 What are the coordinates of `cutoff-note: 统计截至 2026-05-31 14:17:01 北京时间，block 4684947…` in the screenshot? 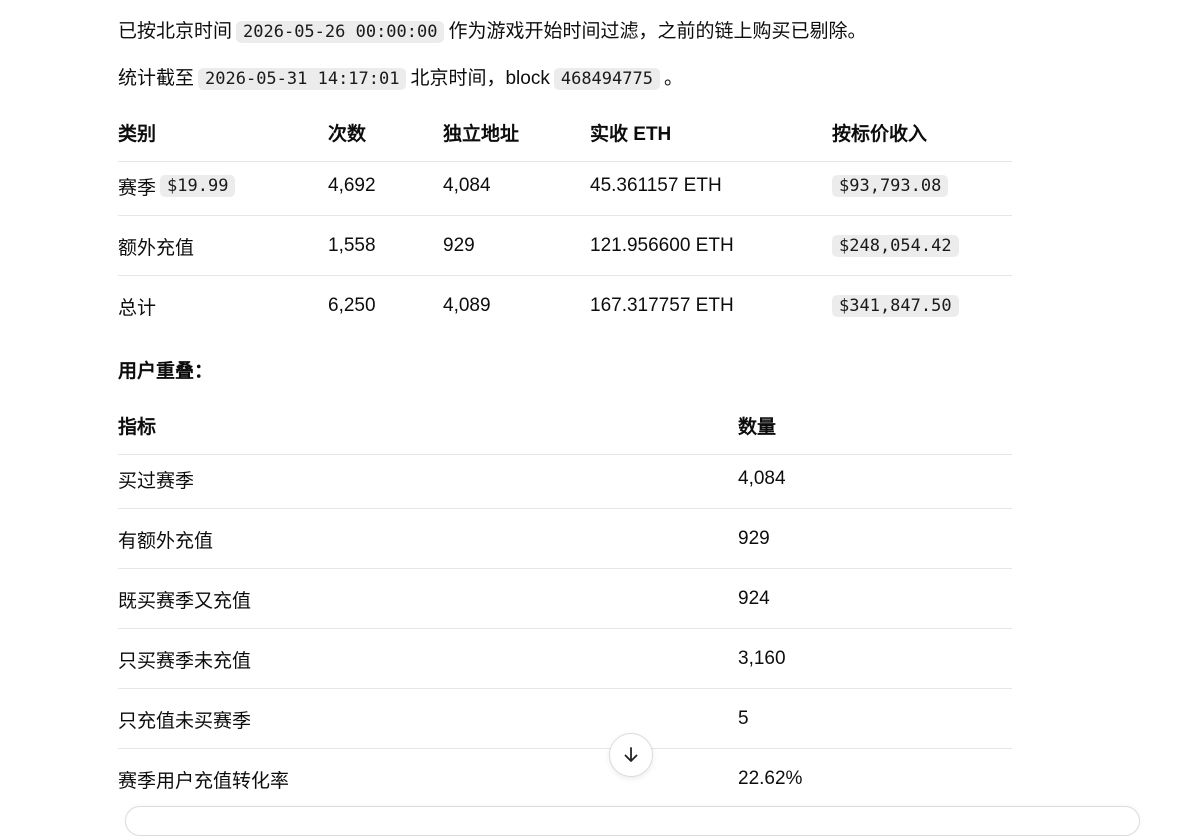 It's located at (400, 79).